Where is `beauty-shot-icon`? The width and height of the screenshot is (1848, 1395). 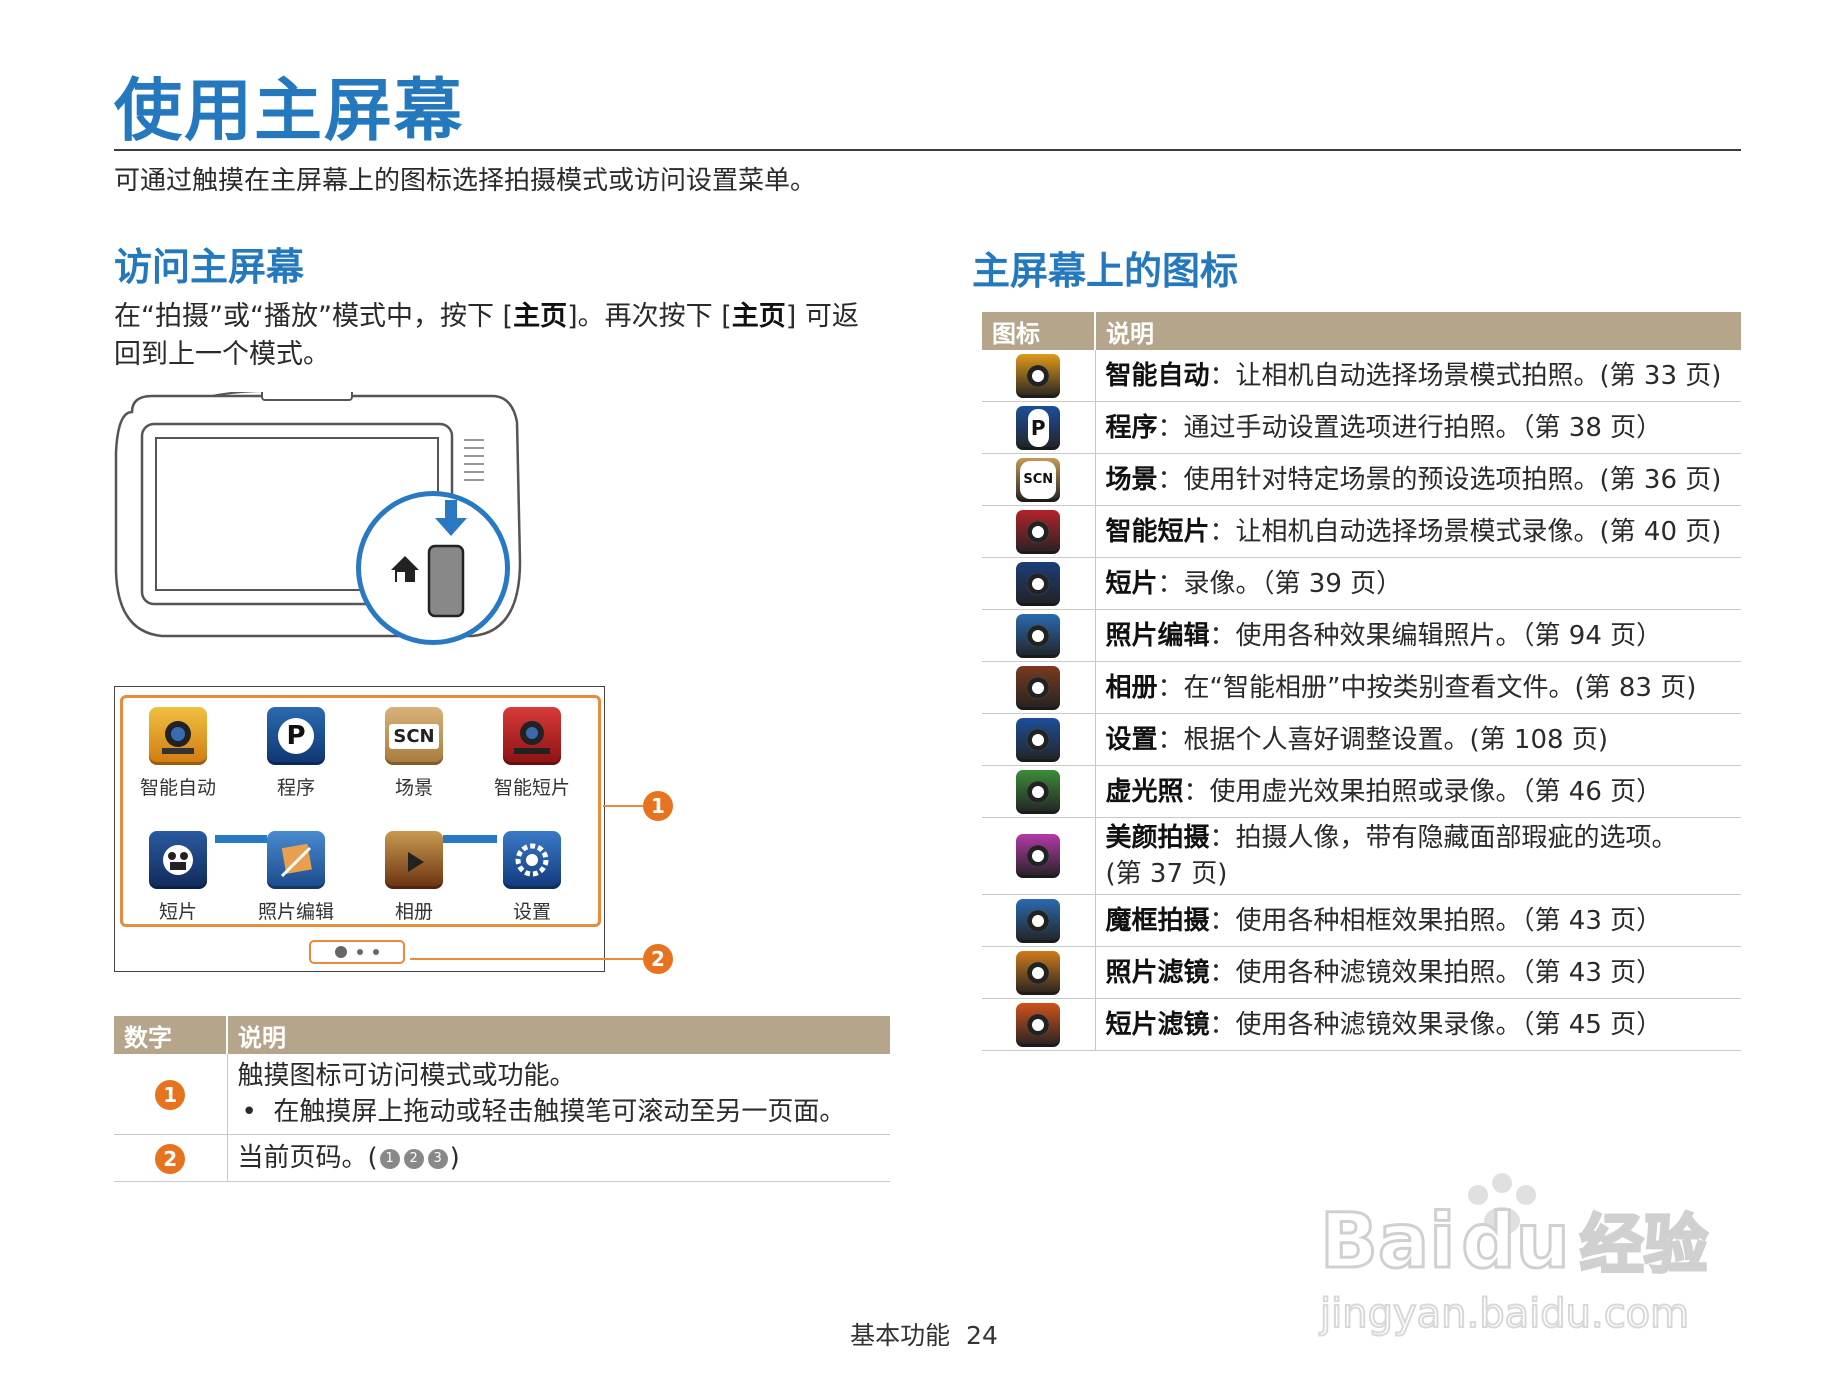 beauty-shot-icon is located at coordinates (1038, 856).